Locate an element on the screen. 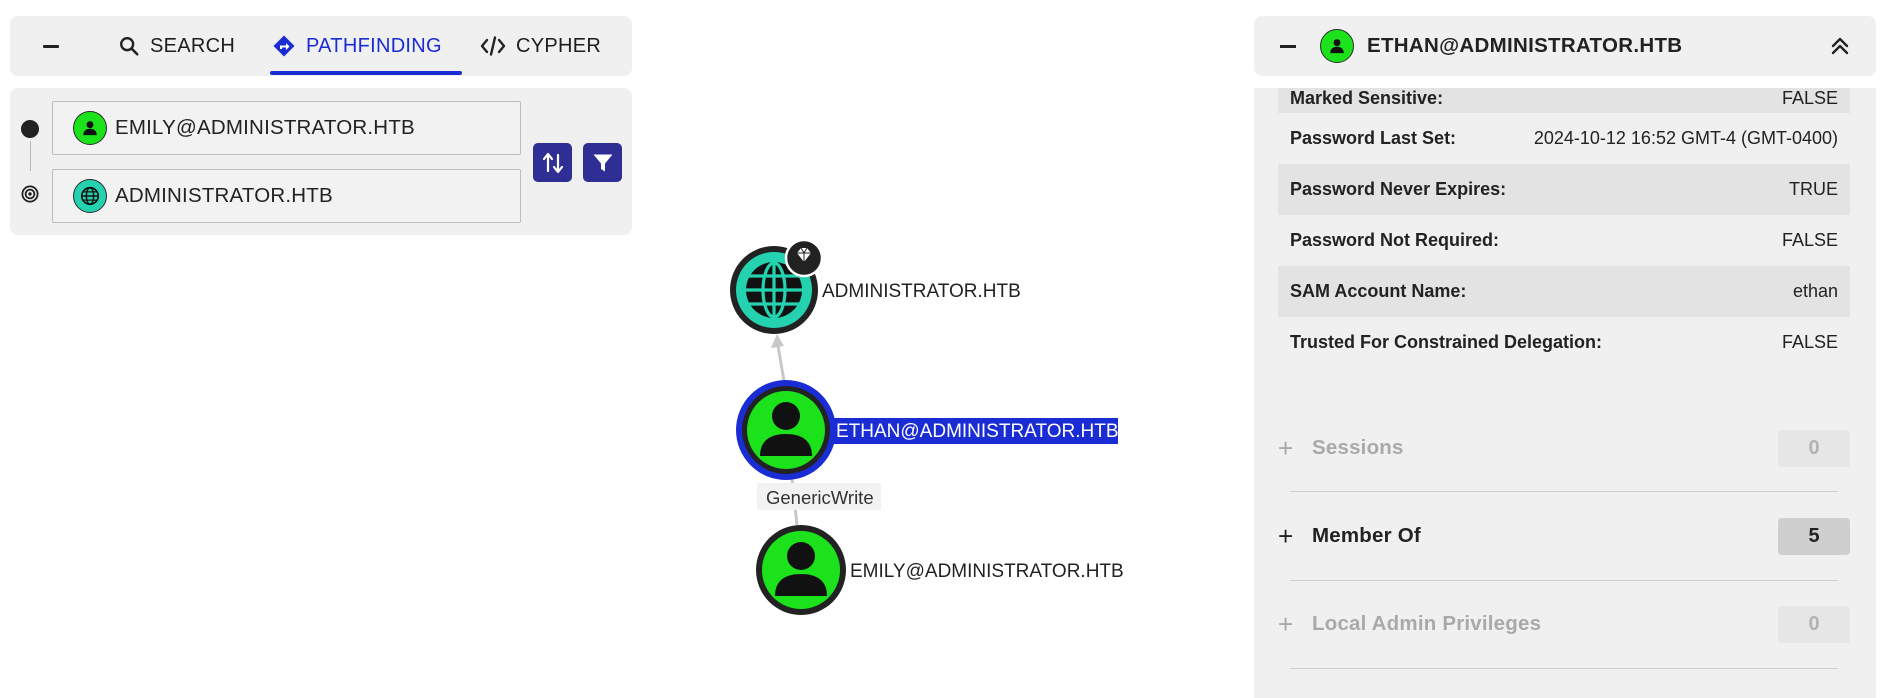 The width and height of the screenshot is (1888, 698). tab-search: SEARCH is located at coordinates (176, 46).